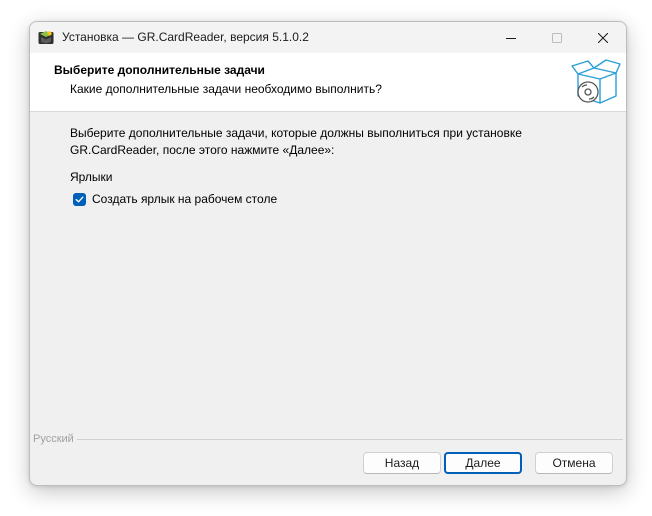 This screenshot has width=652, height=516. I want to click on minimize-icon, so click(511, 38).